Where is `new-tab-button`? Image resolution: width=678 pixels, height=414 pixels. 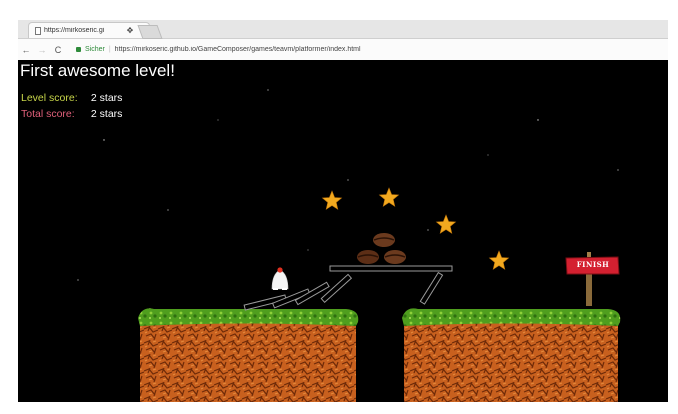
new-tab-button is located at coordinates (150, 32).